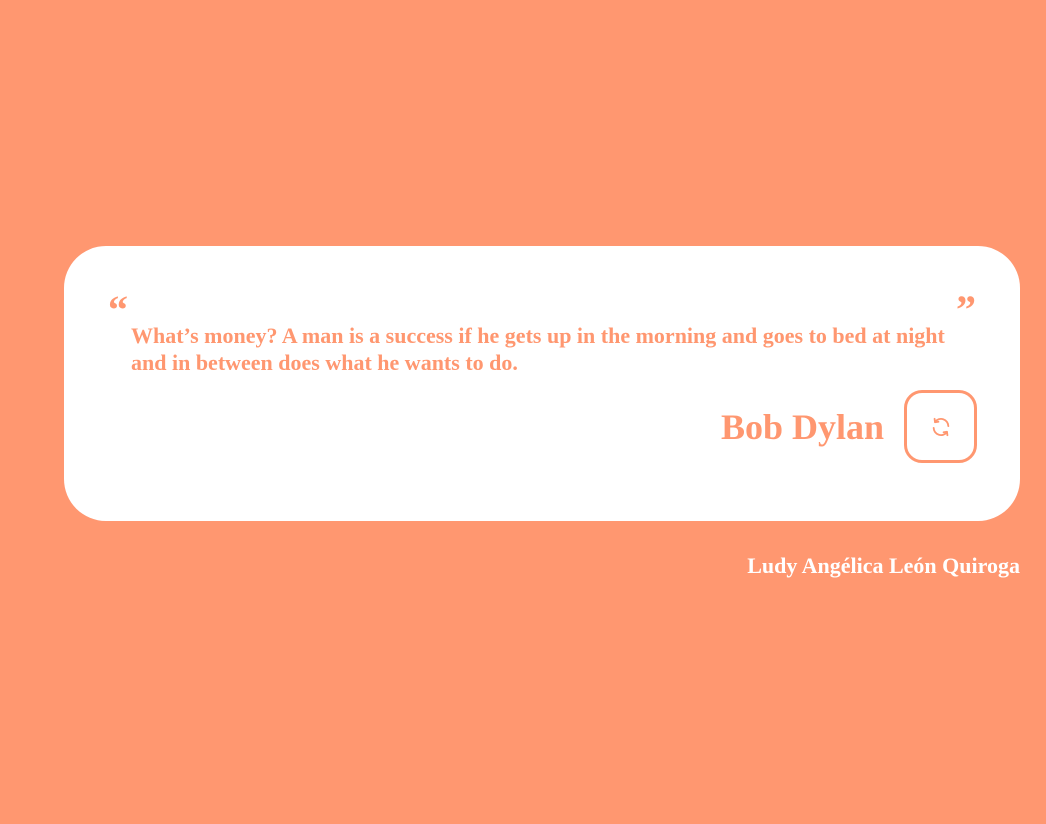  Describe the element at coordinates (802, 427) in the screenshot. I see `quote-author: Bob Dylan` at that location.